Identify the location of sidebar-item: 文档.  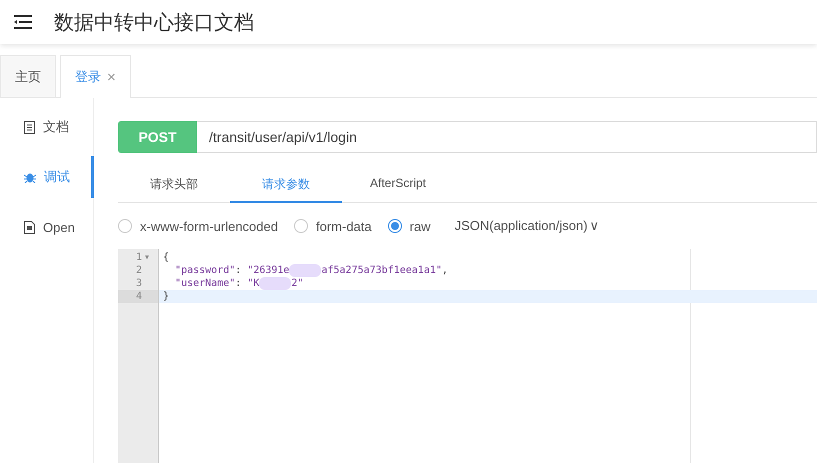
(47, 127).